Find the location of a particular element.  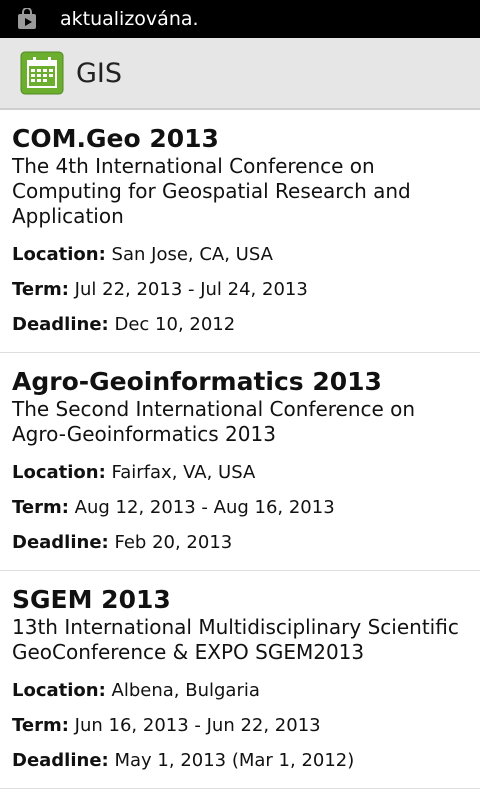

store-bag-icon is located at coordinates (27, 18).